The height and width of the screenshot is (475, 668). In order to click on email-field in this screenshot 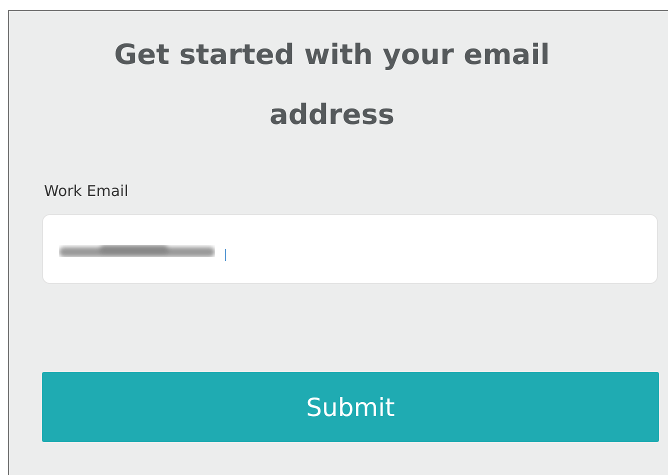, I will do `click(350, 249)`.